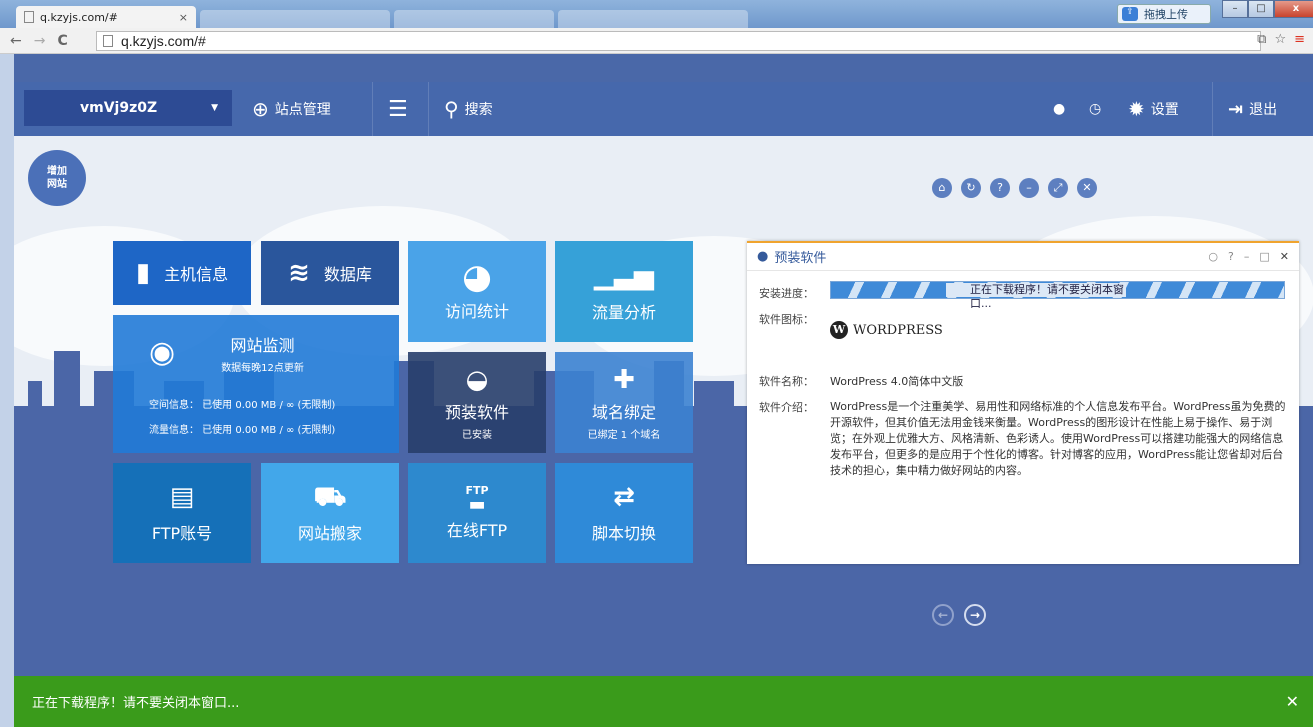  Describe the element at coordinates (1292, 701) in the screenshot. I see `status-close-button: ✕` at that location.